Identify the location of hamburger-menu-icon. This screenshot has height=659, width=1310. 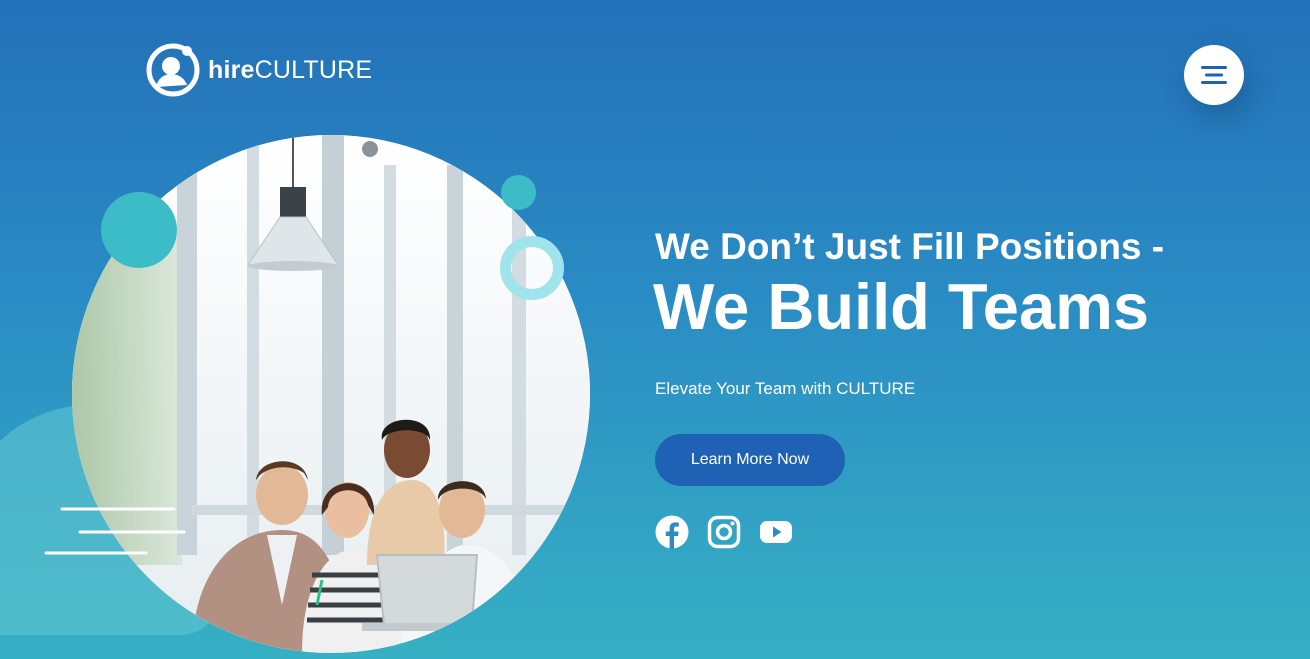
(1214, 75).